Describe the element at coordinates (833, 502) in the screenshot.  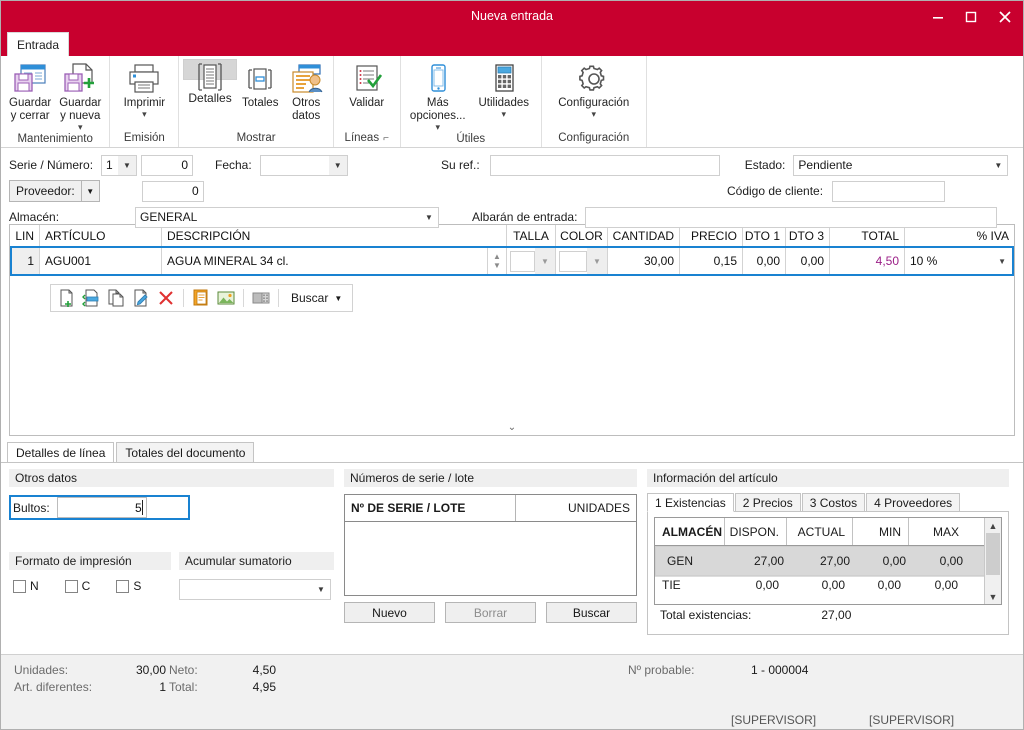
I see `tab-costos: 3 Costos` at that location.